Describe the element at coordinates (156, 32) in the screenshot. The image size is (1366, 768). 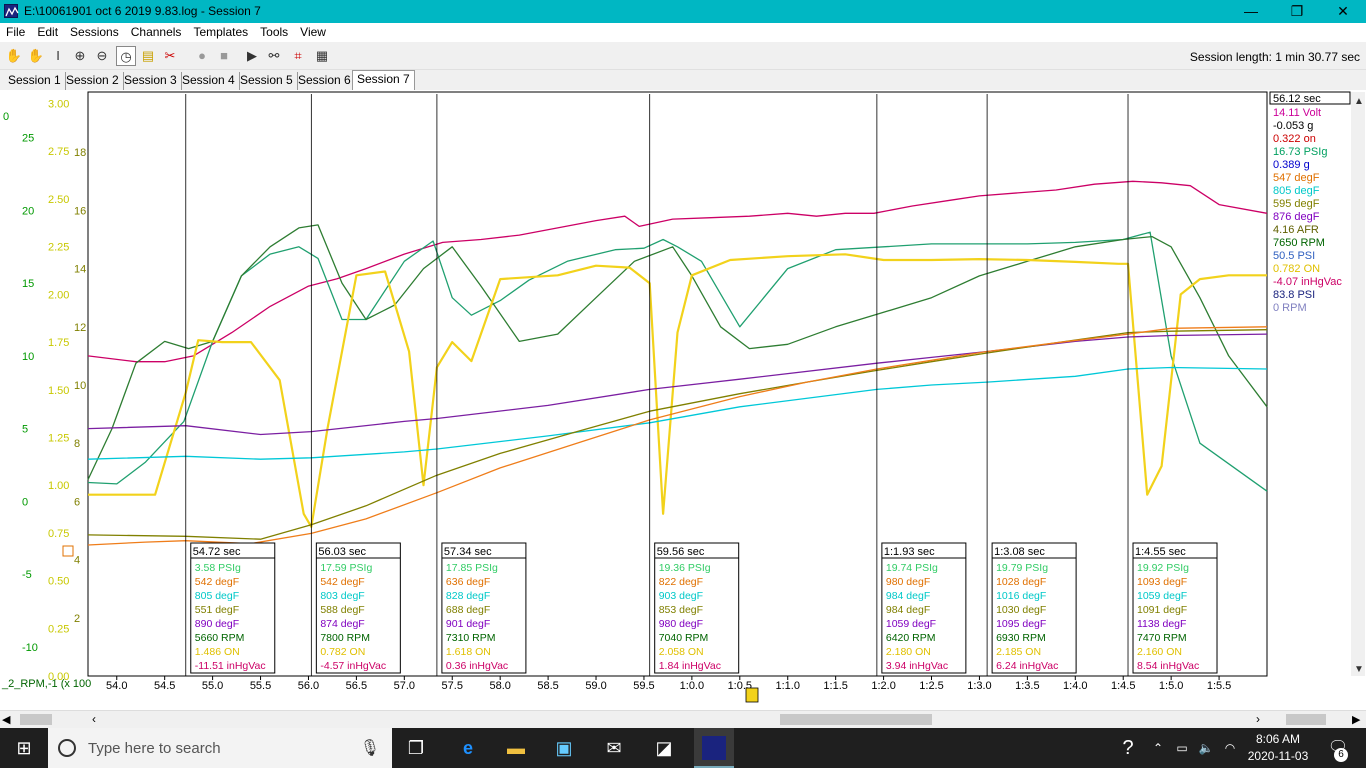
I see `menu-channels: Channels` at that location.